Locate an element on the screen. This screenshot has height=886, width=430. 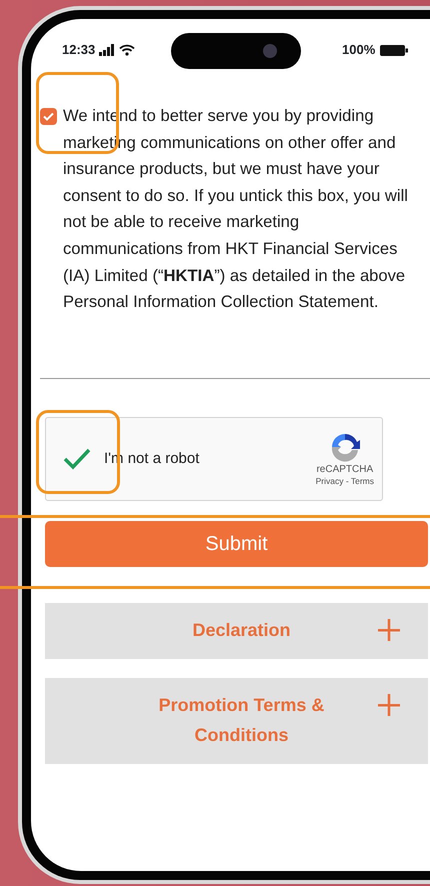
accordion-header: Promotion Terms & Conditions is located at coordinates (236, 721).